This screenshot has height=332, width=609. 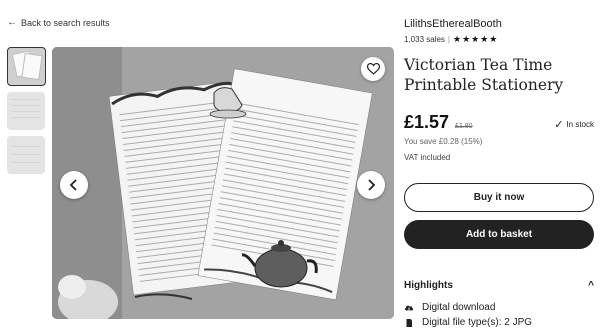 What do you see at coordinates (427, 157) in the screenshot?
I see `vat-text: VAT included` at bounding box center [427, 157].